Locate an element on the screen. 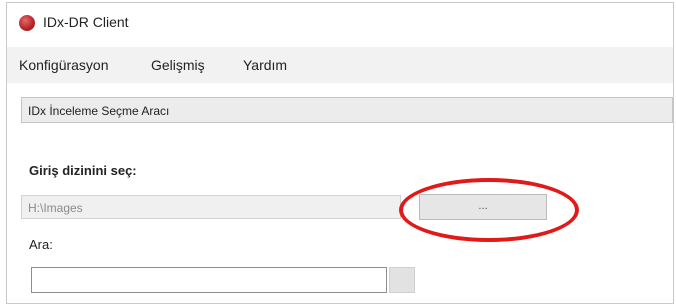 Image resolution: width=676 pixels, height=306 pixels. menu-item-yardim: Yardım is located at coordinates (265, 65).